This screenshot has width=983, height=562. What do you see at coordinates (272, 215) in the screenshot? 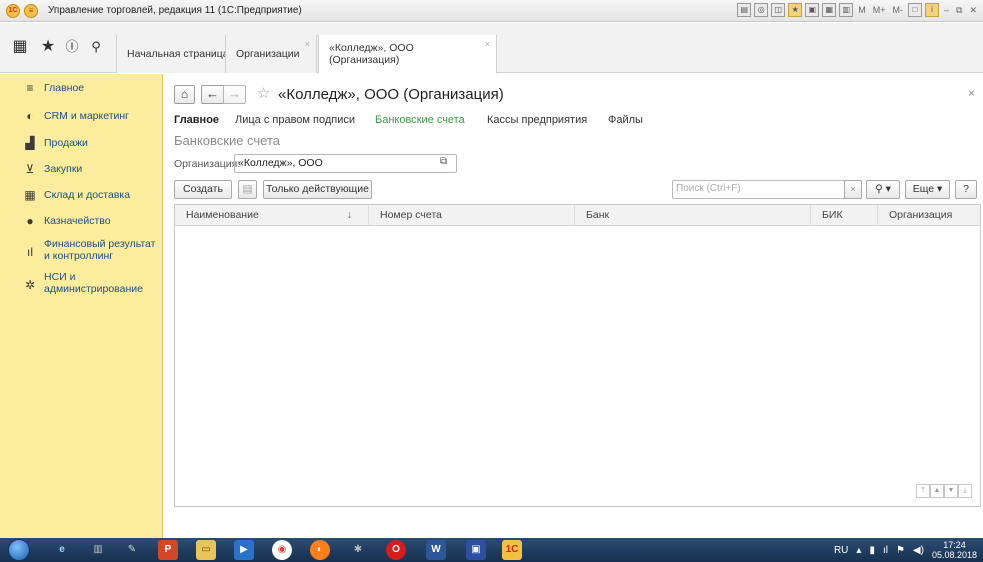
I see `column-name: Наименование ↓` at bounding box center [272, 215].